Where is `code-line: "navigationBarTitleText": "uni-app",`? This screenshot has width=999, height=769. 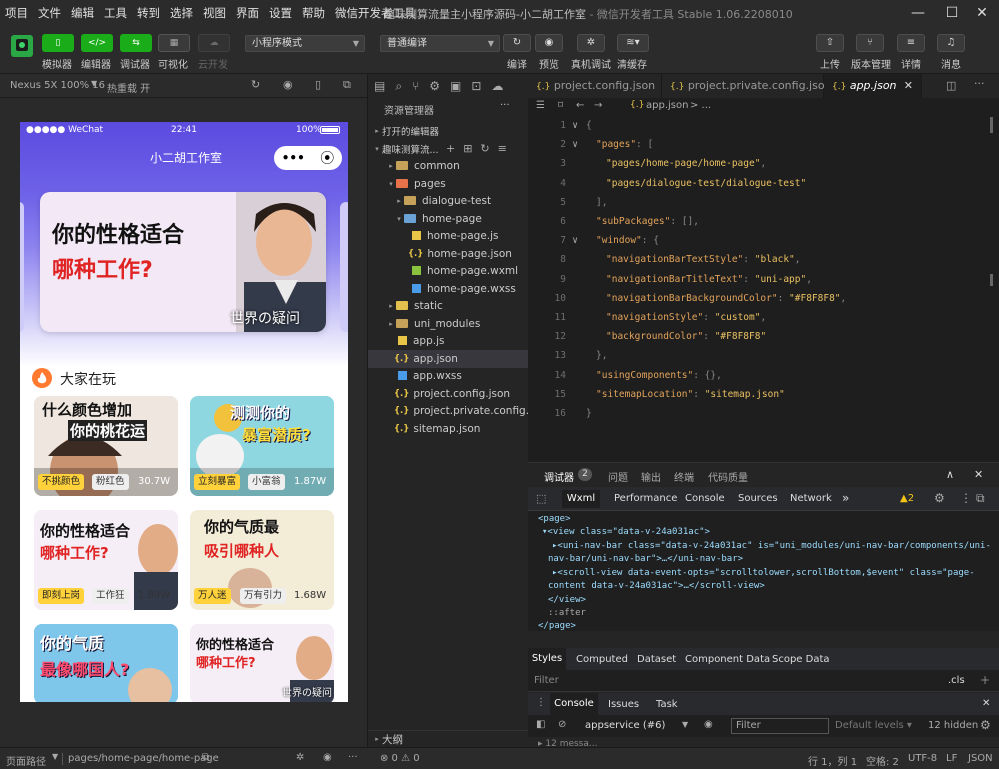
code-line: "navigationBarTitleText": "uni-app", is located at coordinates (709, 279).